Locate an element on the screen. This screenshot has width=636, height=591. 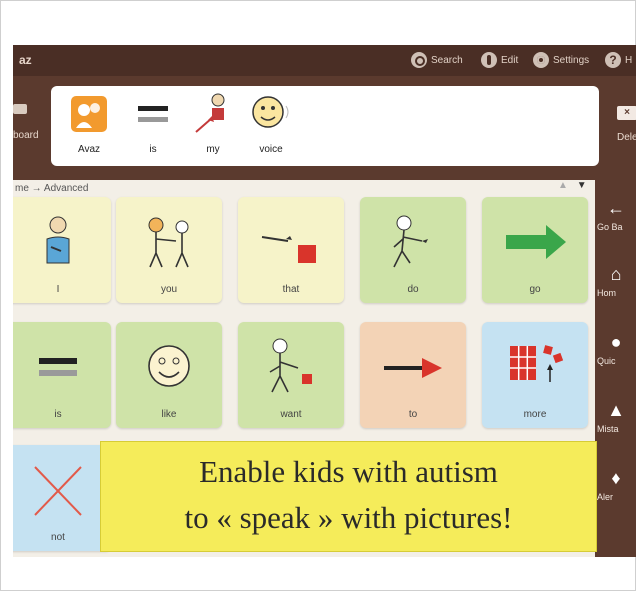
tile-label: want is located at coordinates (291, 414).